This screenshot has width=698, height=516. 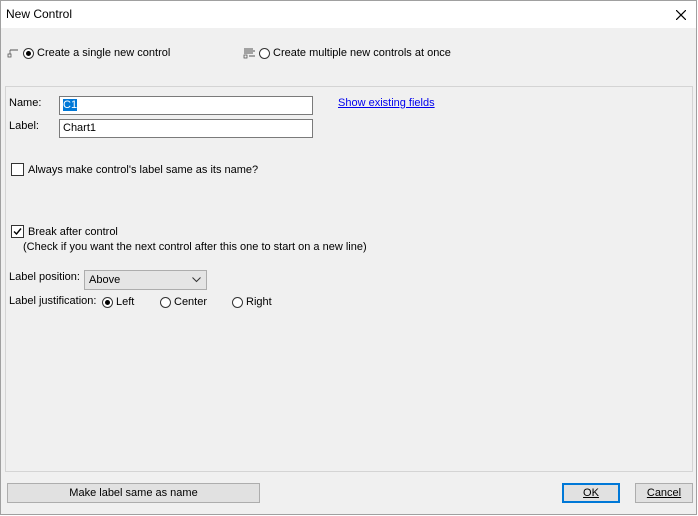 What do you see at coordinates (125, 302) in the screenshot?
I see `justify-left-label: Left` at bounding box center [125, 302].